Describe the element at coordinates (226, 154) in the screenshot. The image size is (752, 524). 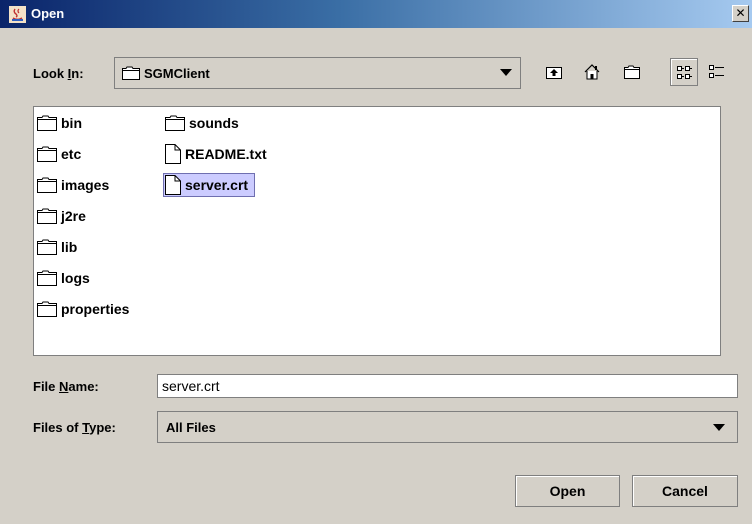
I see `item-label: README.txt` at that location.